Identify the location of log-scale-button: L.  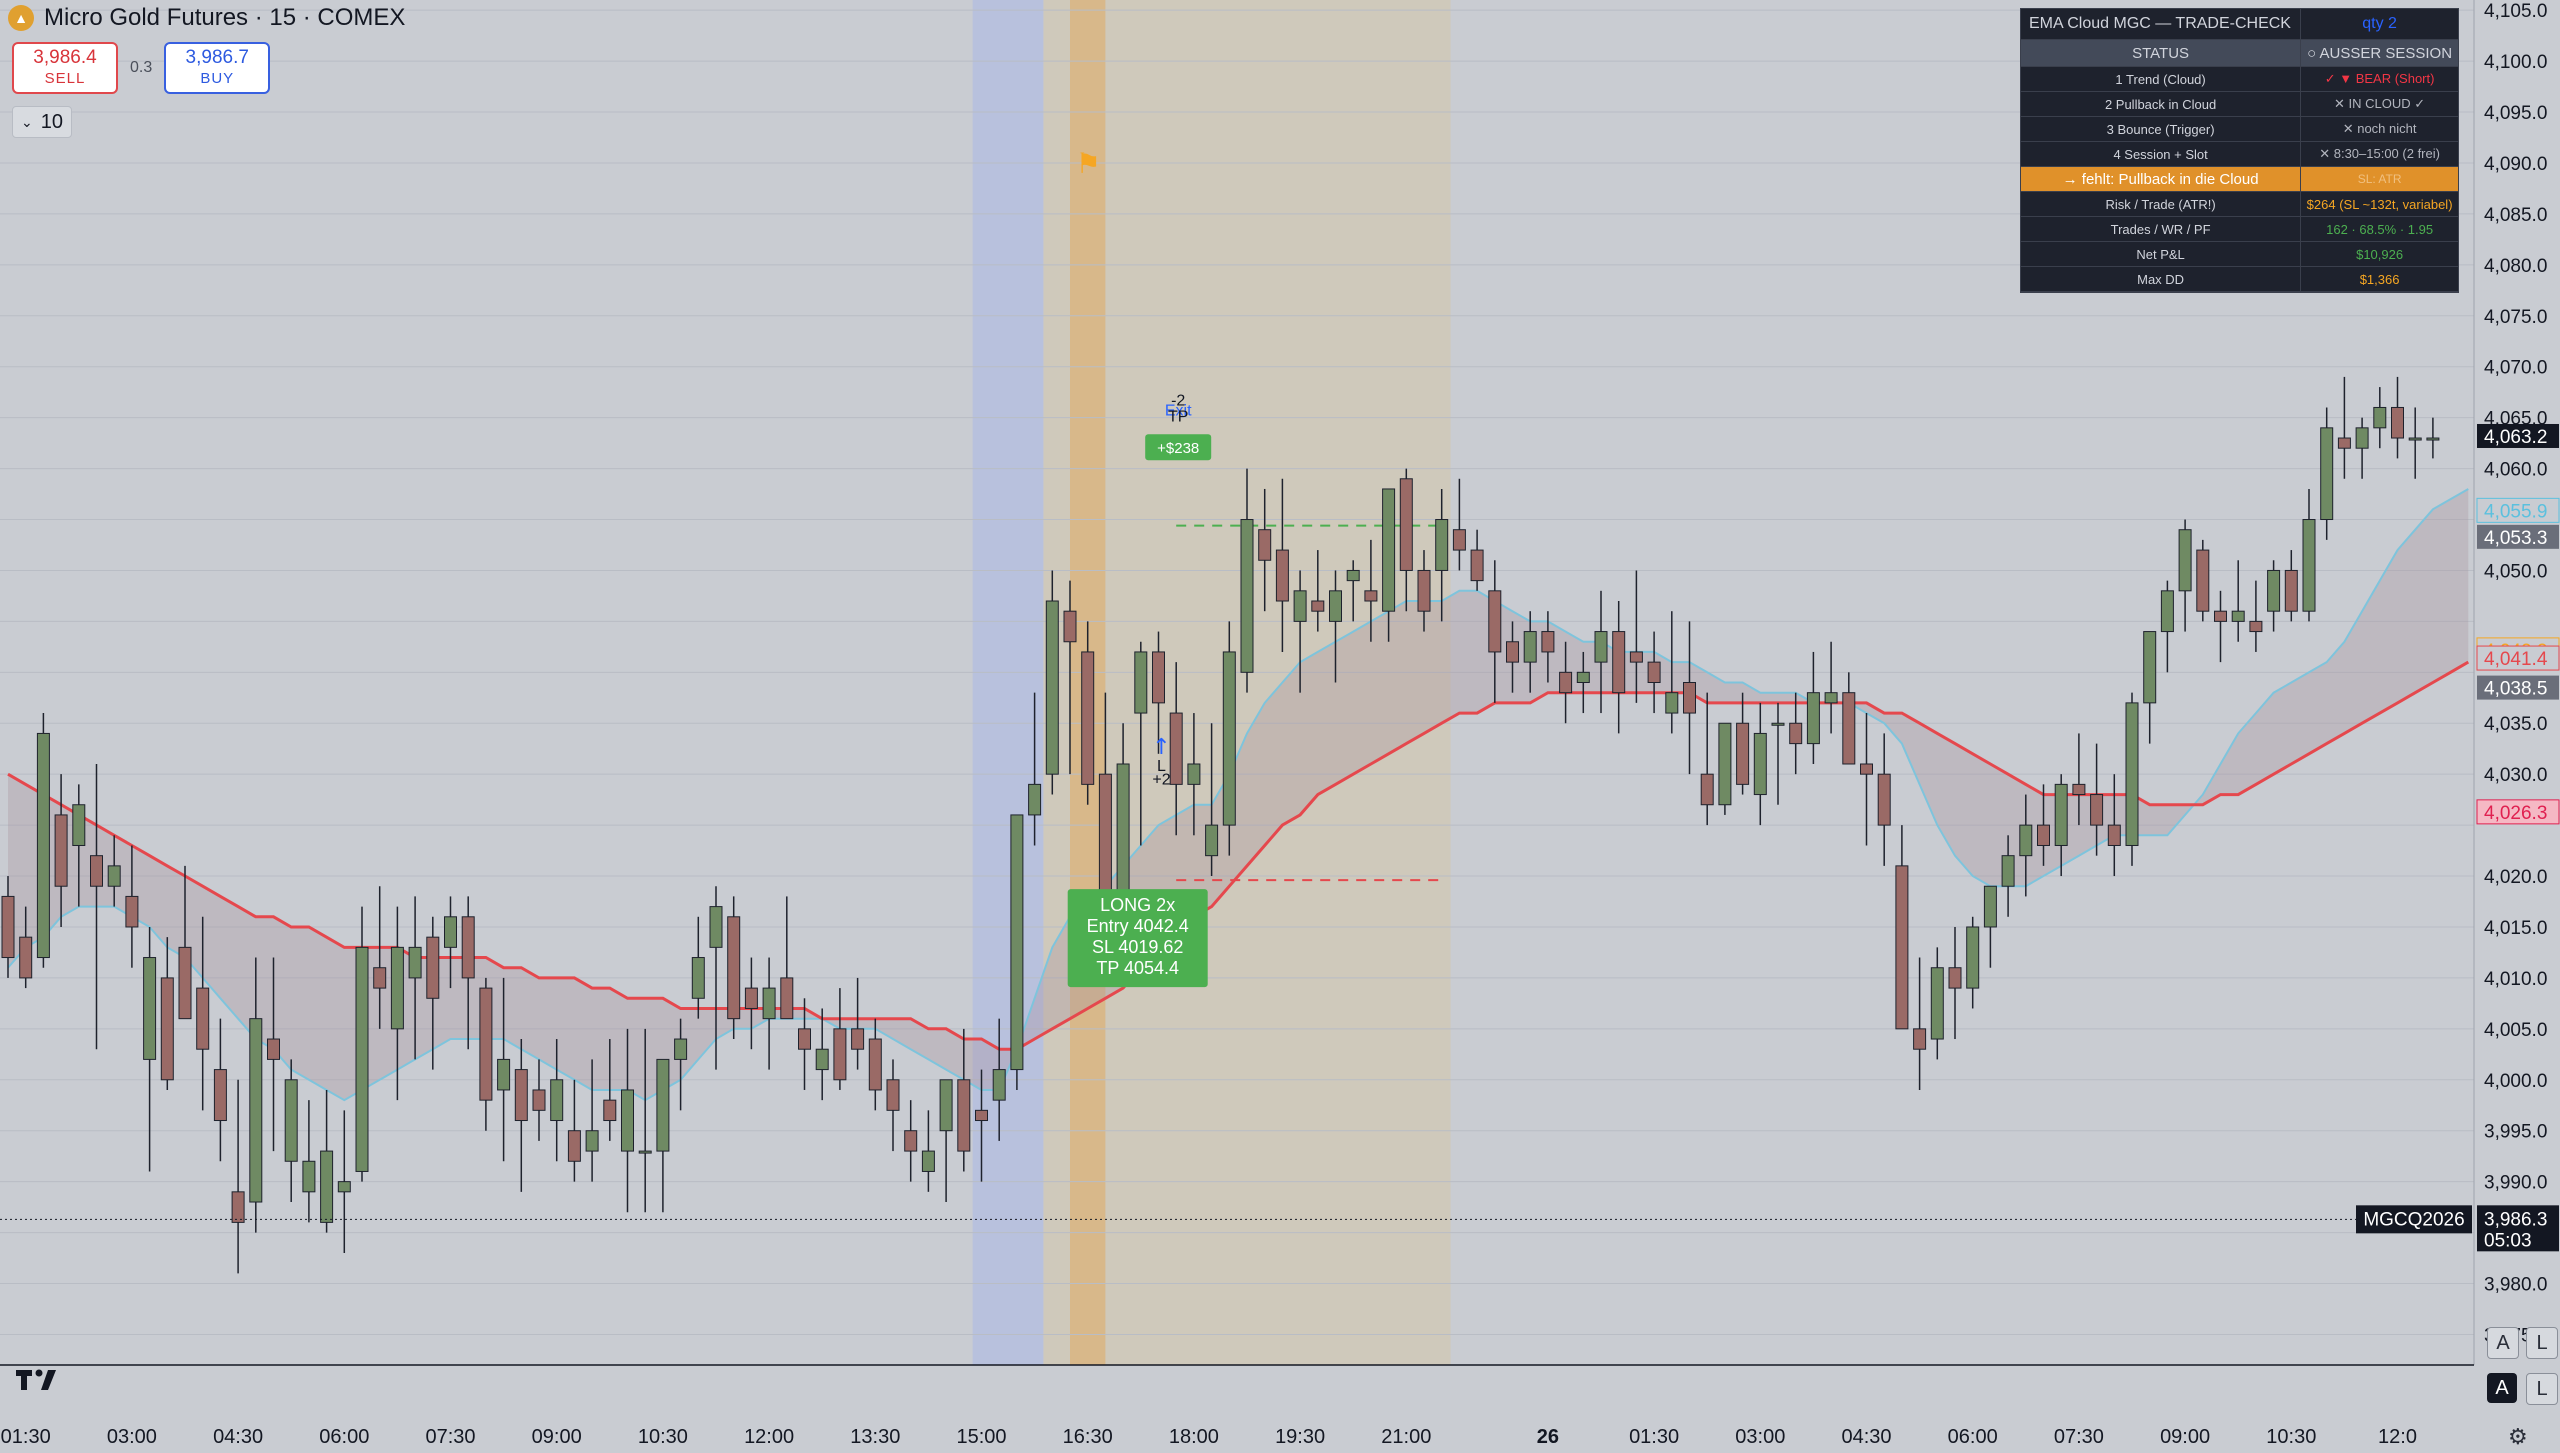
(2542, 1343).